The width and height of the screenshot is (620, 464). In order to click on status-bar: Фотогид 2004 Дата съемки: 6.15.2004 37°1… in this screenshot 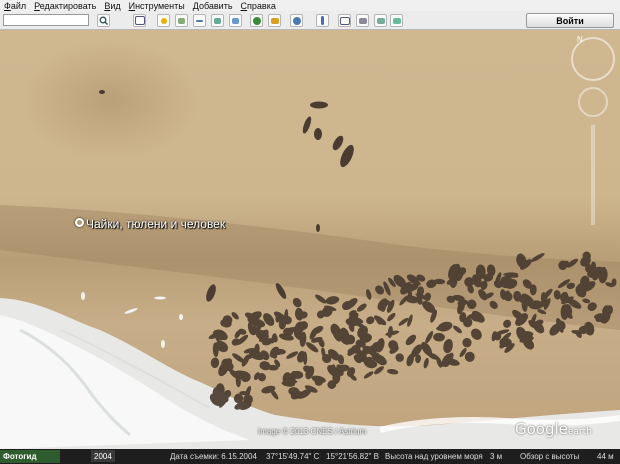, I will do `click(310, 456)`.